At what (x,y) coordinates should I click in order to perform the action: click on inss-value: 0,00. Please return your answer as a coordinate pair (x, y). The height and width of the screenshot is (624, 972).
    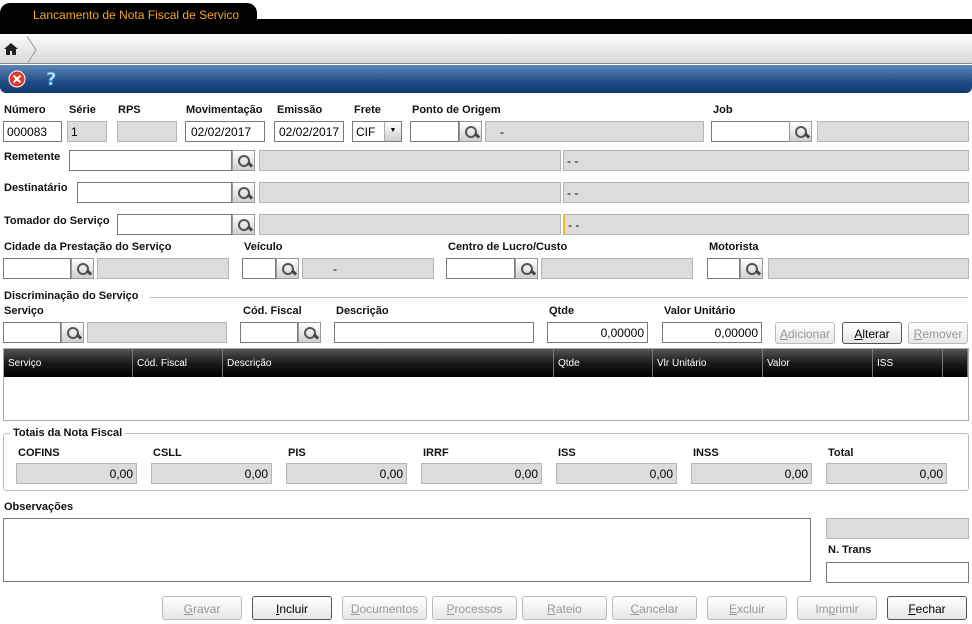
    Looking at the image, I should click on (751, 473).